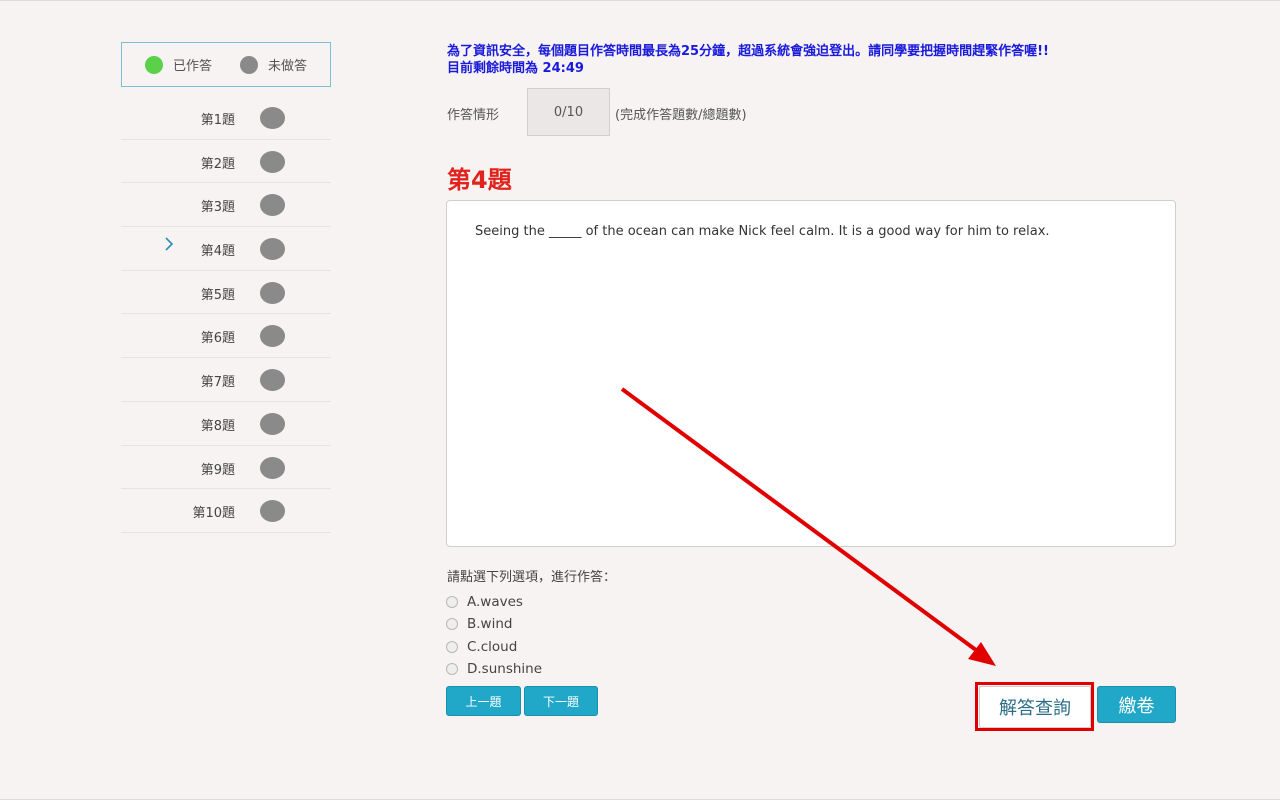 The width and height of the screenshot is (1280, 800). I want to click on next-question-button: 下一題, so click(561, 701).